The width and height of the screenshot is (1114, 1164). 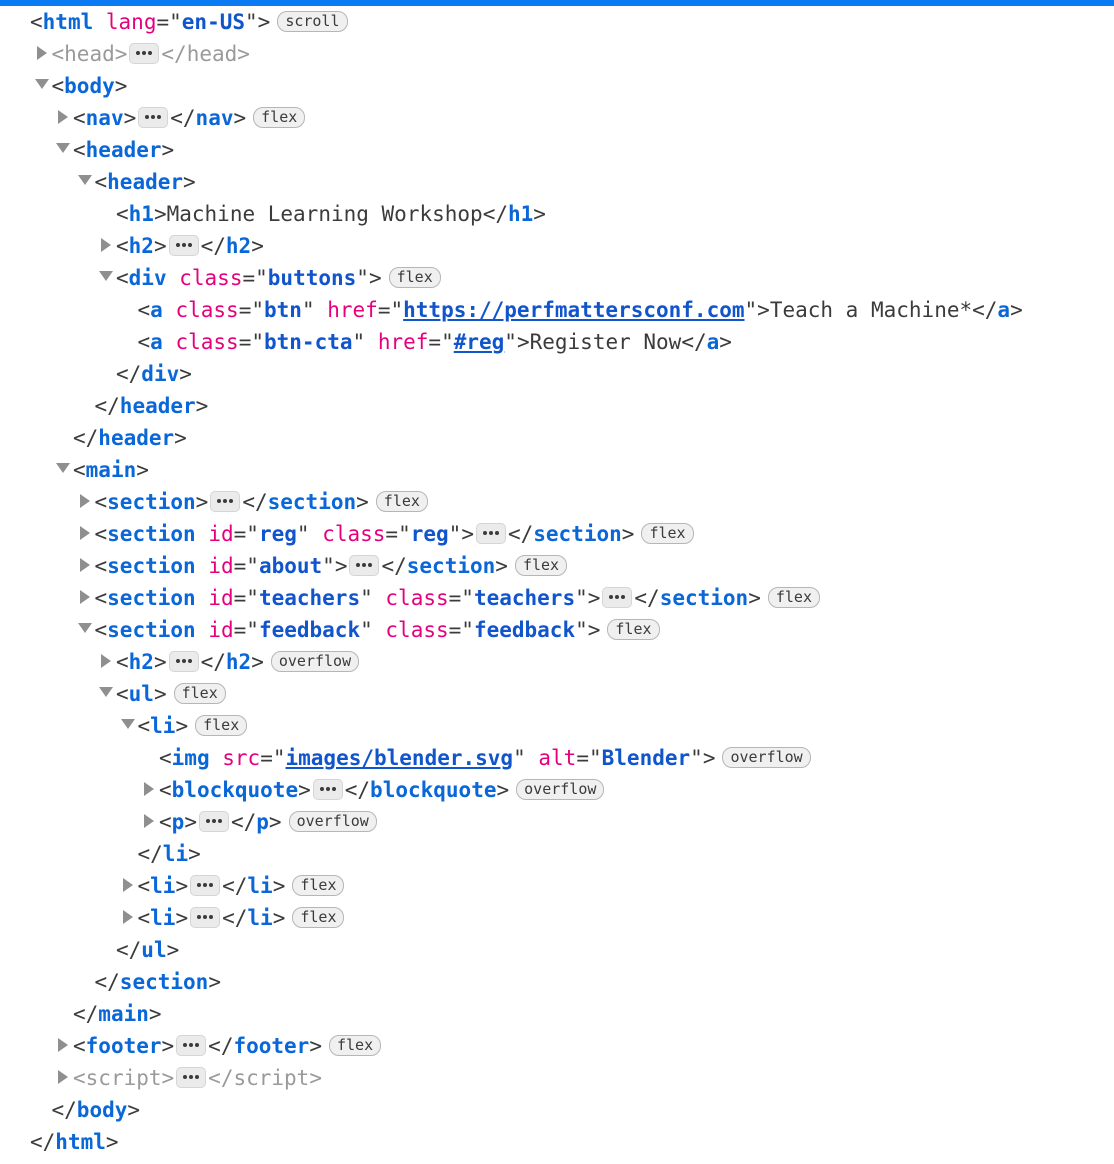 What do you see at coordinates (557, 86) in the screenshot?
I see `dom-node-row: <body>` at bounding box center [557, 86].